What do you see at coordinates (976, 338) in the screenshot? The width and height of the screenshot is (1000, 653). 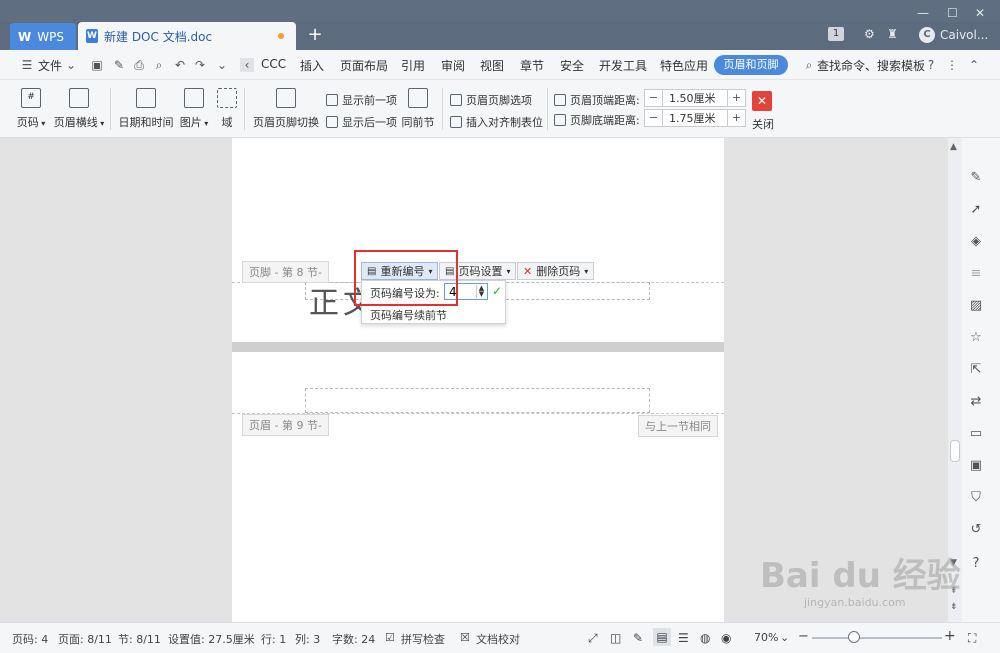 I see `star-icon: ☆` at bounding box center [976, 338].